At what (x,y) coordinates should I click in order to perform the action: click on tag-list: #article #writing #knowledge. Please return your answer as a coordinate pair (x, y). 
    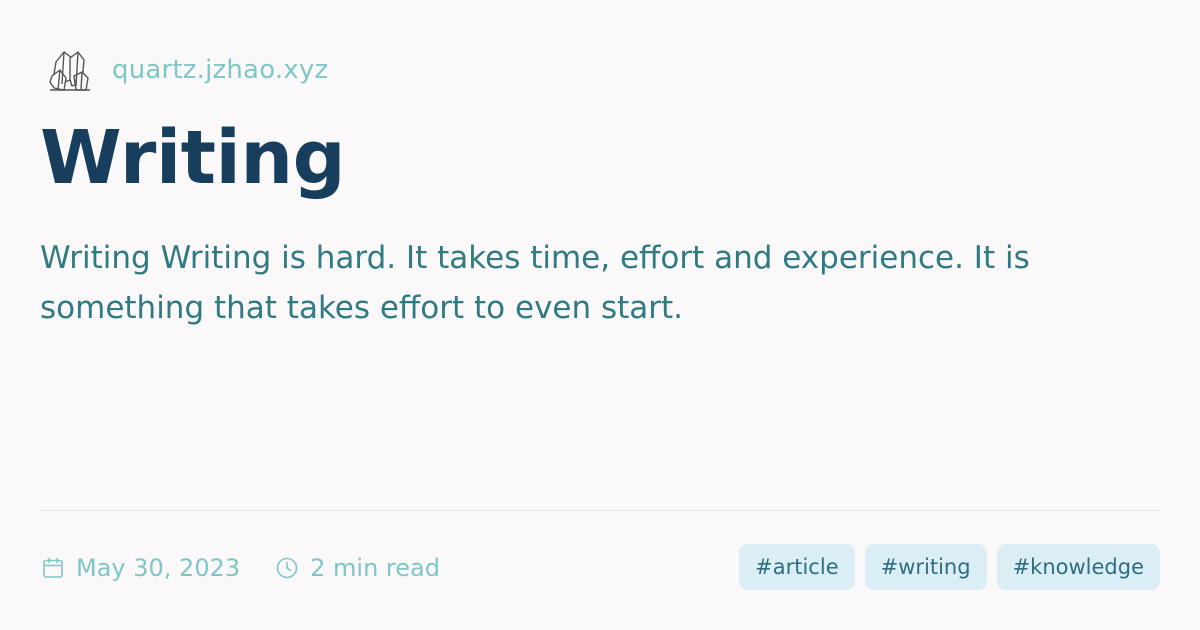
    Looking at the image, I should click on (949, 567).